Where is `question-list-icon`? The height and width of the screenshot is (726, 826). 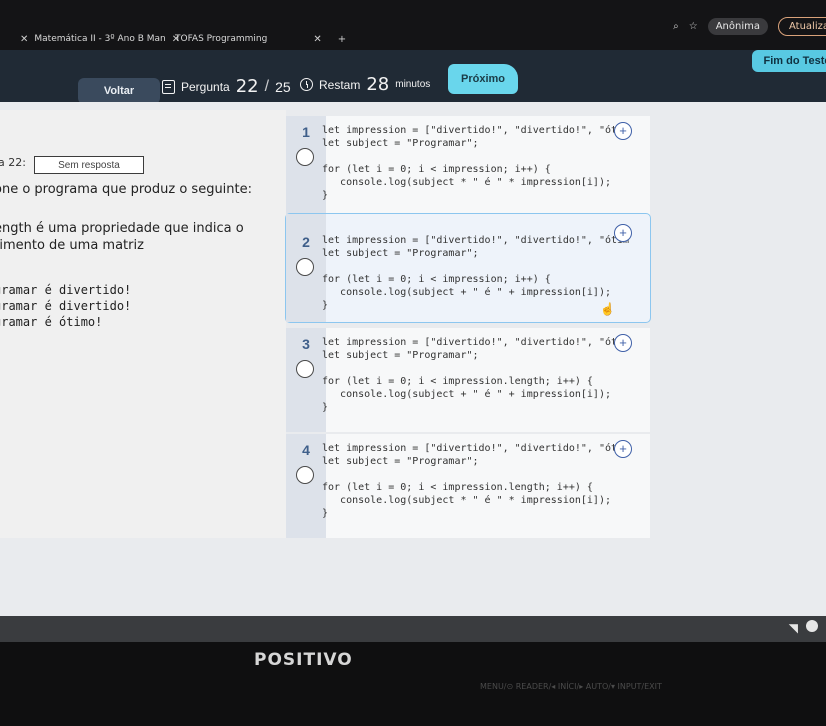
question-list-icon is located at coordinates (168, 86).